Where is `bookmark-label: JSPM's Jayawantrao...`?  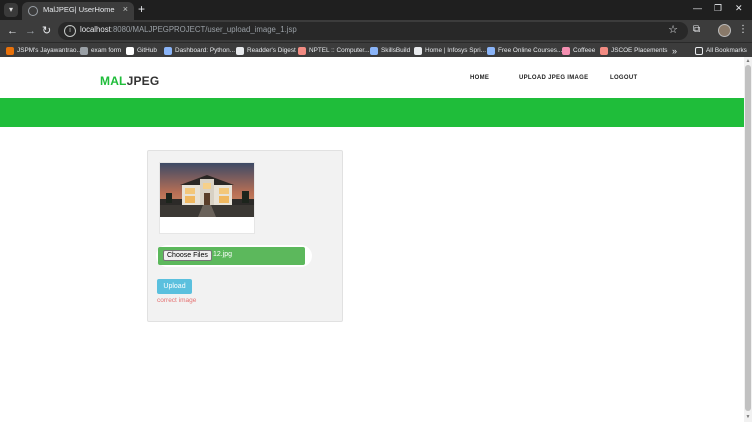 bookmark-label: JSPM's Jayawantrao... is located at coordinates (49, 50).